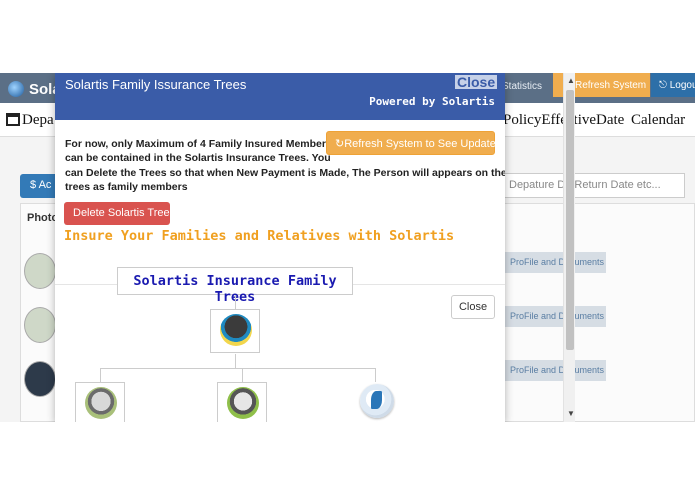 Image resolution: width=695 pixels, height=494 pixels. What do you see at coordinates (663, 85) in the screenshot?
I see `logout-icon: ⎋` at bounding box center [663, 85].